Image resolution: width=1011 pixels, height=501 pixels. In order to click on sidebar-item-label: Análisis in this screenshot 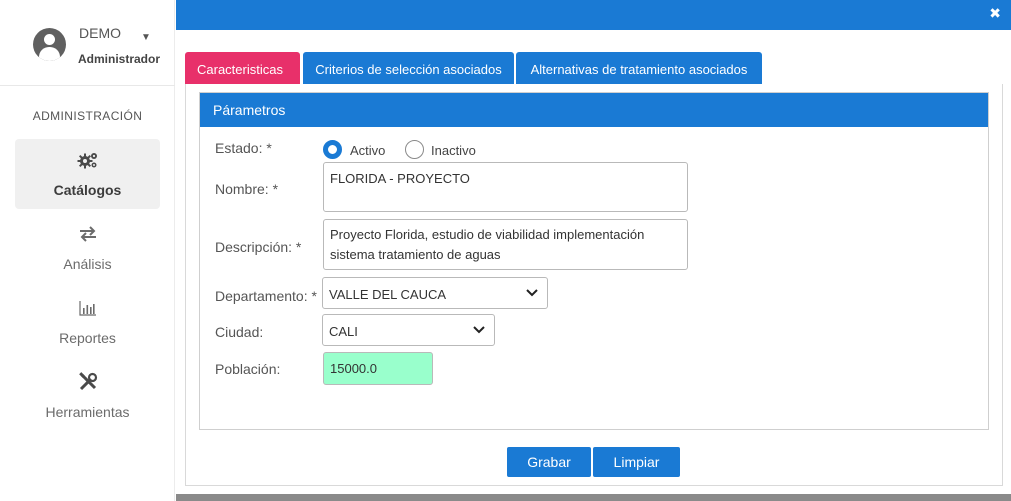, I will do `click(87, 264)`.